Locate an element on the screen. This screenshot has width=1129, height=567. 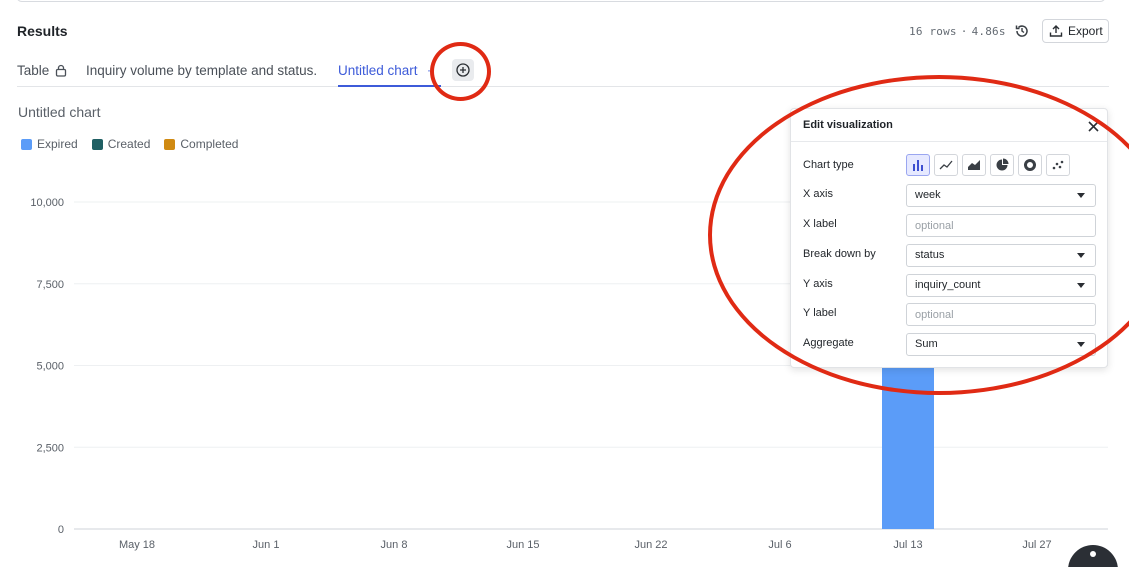
annotation-circle-add-tab is located at coordinates (460, 71).